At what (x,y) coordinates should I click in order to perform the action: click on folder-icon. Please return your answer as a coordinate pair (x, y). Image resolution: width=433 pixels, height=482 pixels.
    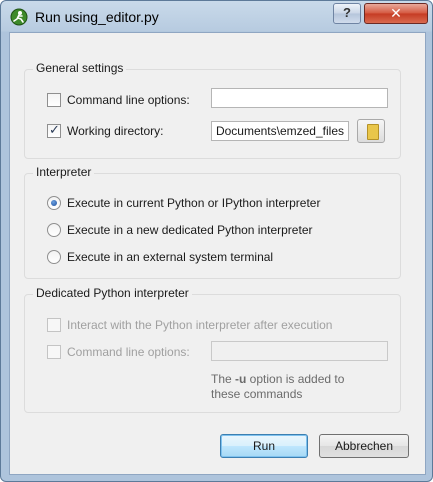
    Looking at the image, I should click on (373, 132).